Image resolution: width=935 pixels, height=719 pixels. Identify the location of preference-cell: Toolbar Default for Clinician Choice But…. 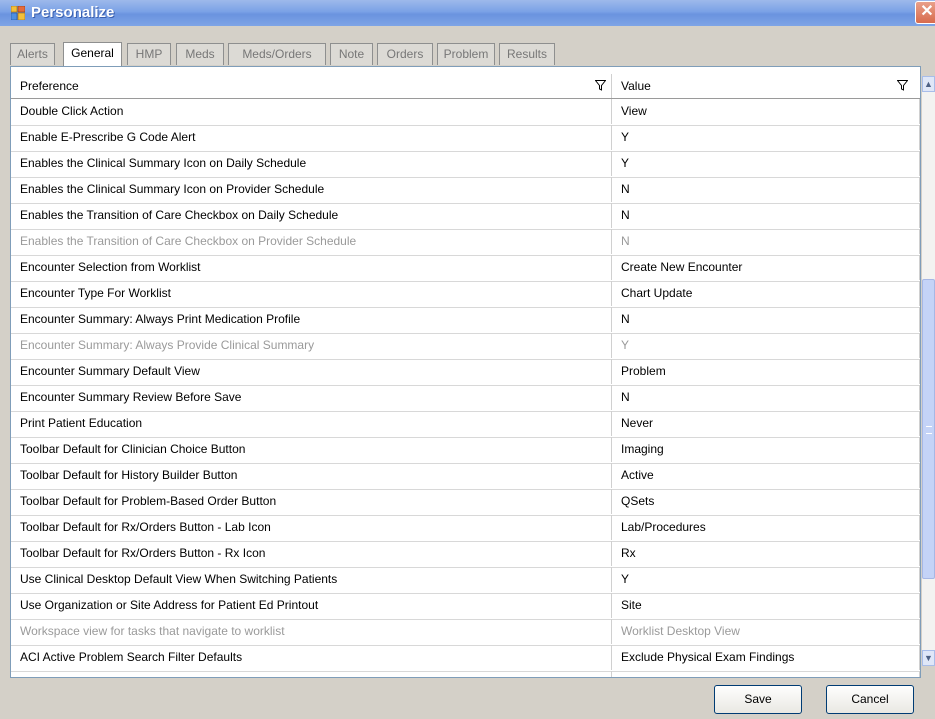
(311, 449).